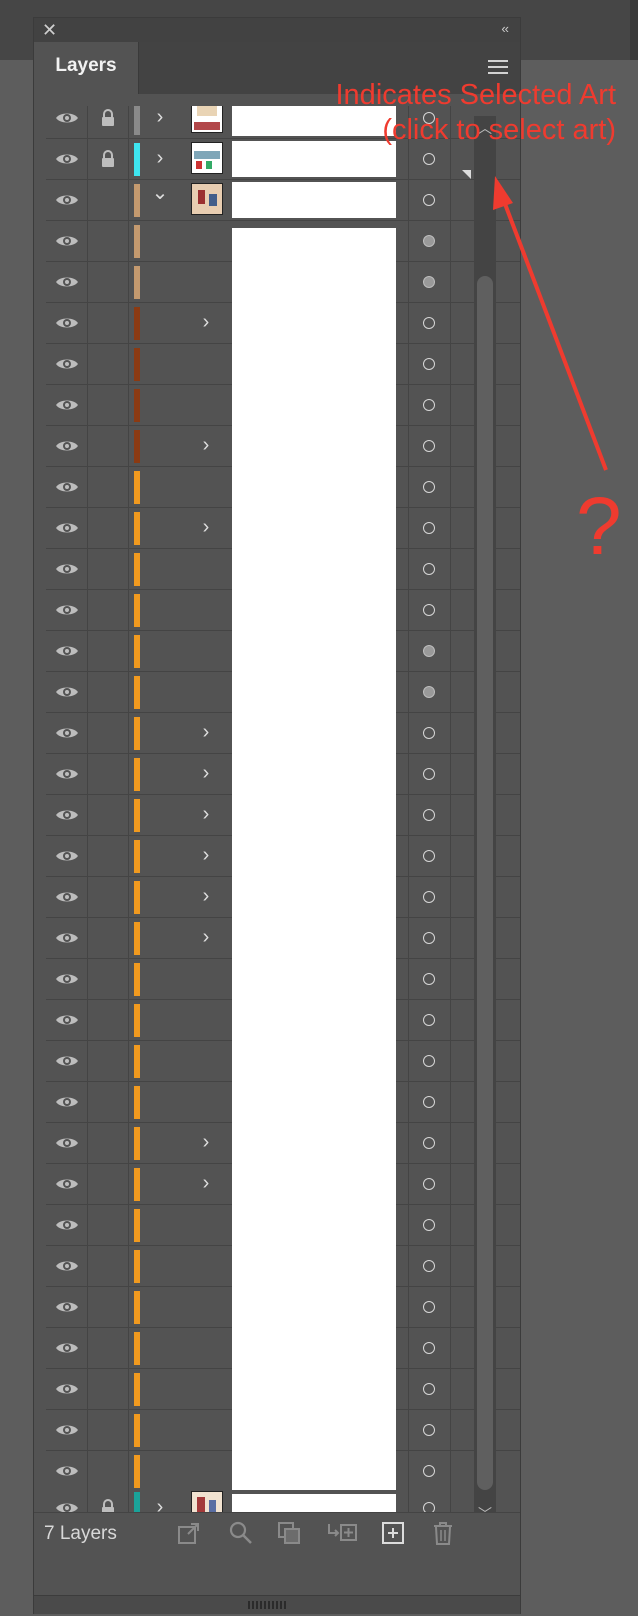  I want to click on annotation-arrow-icon, so click(550, 323).